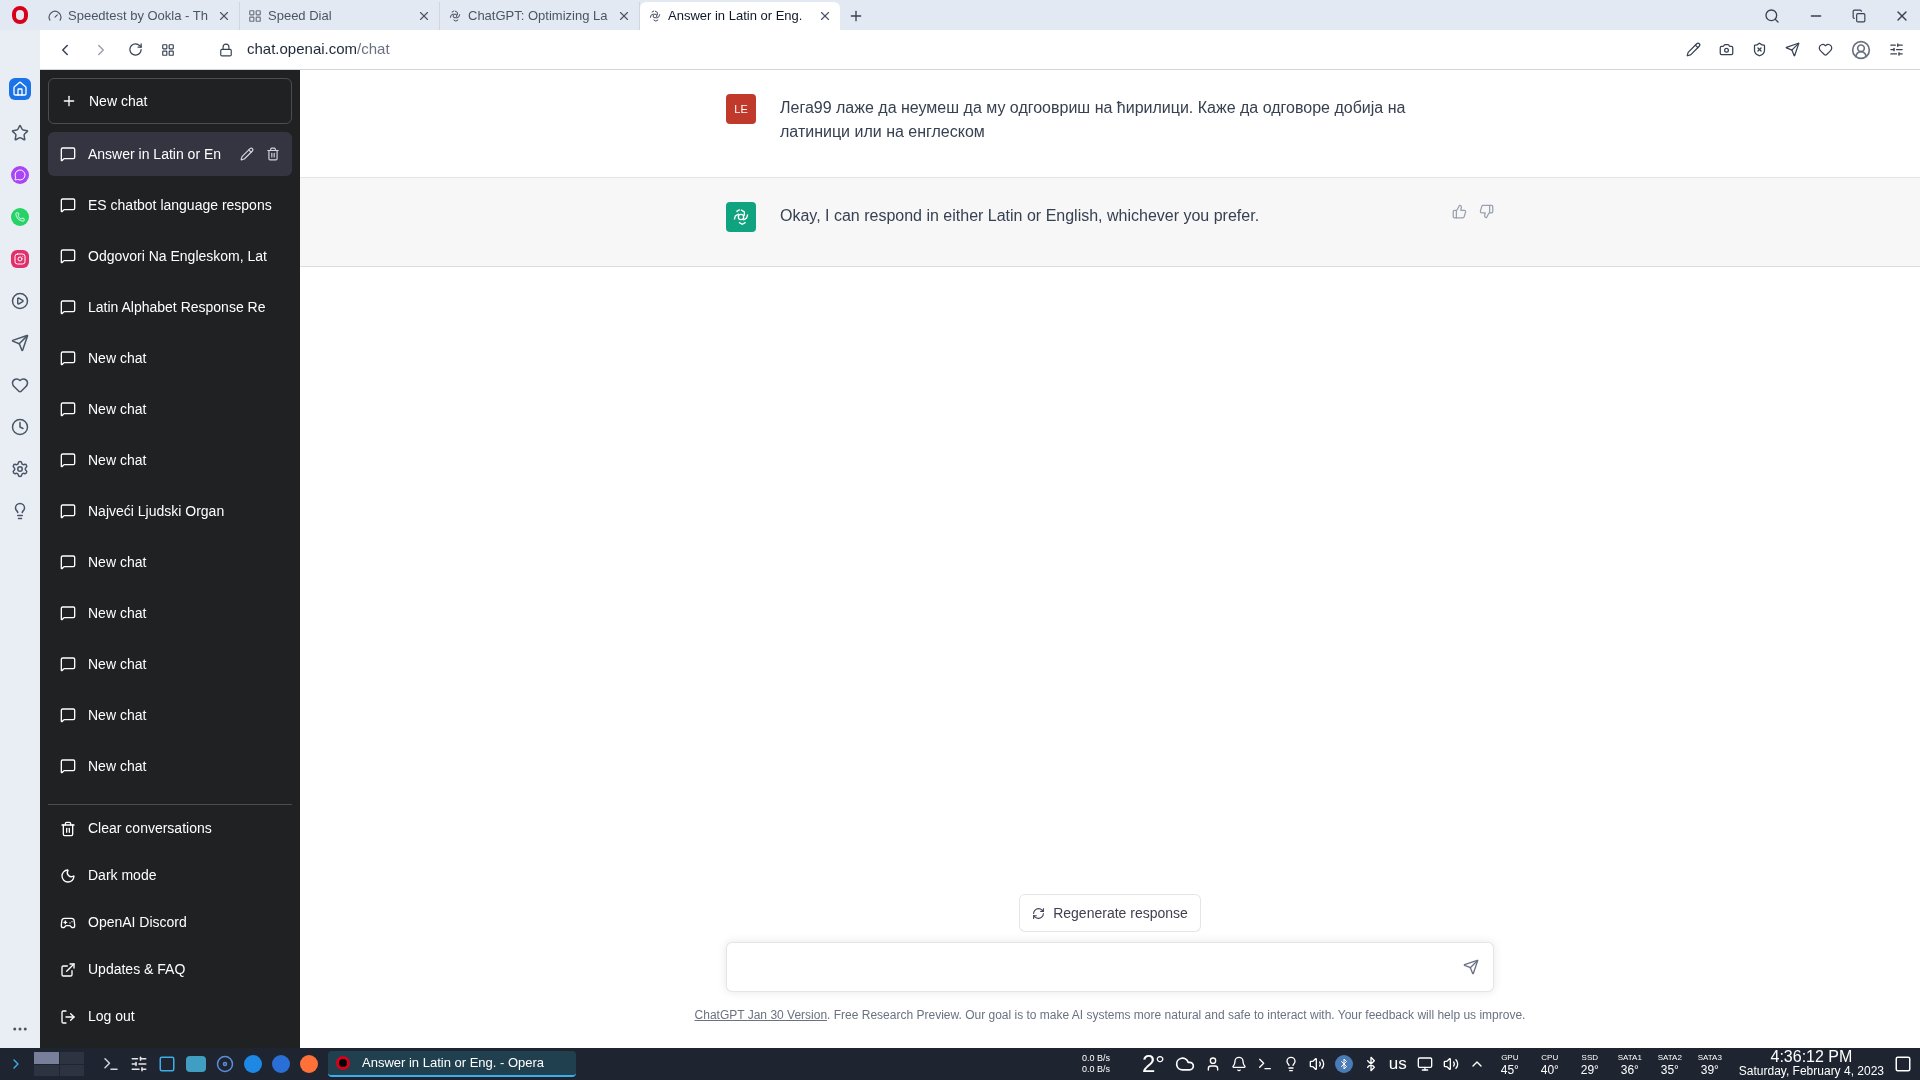 Image resolution: width=1920 pixels, height=1080 pixels. I want to click on new-tab-icon, so click(856, 16).